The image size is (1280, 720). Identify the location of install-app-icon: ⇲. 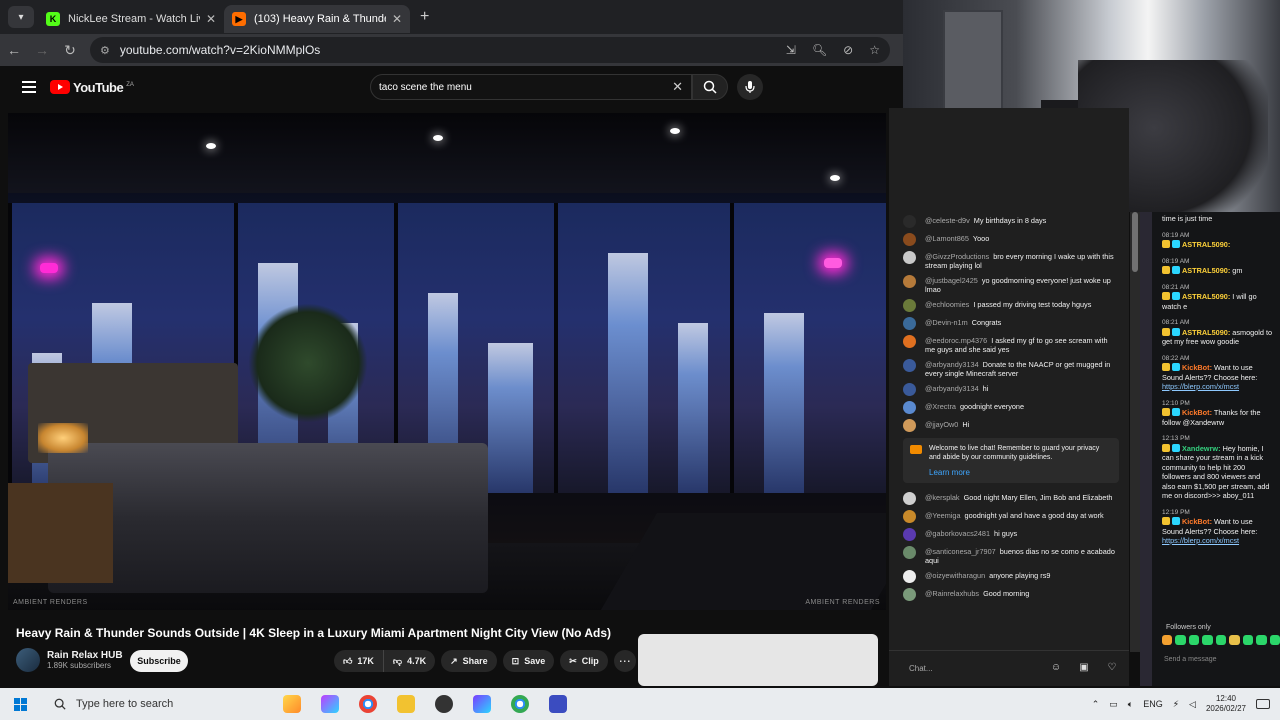
(791, 50).